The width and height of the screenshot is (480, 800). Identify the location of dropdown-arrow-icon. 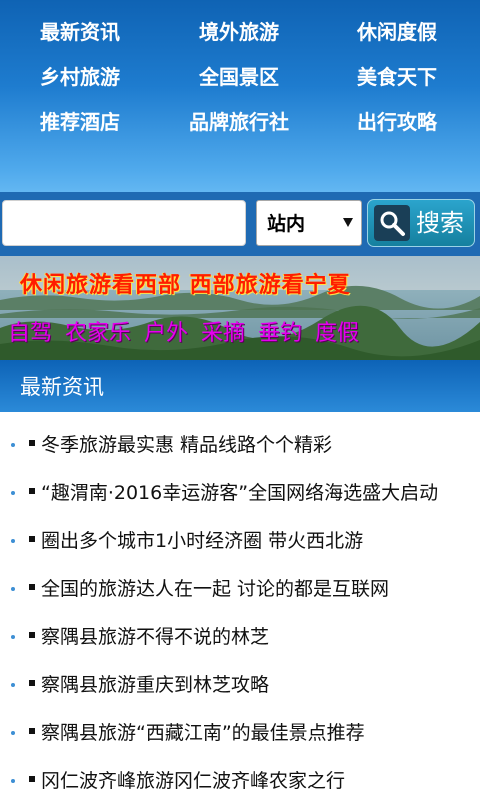
(348, 222).